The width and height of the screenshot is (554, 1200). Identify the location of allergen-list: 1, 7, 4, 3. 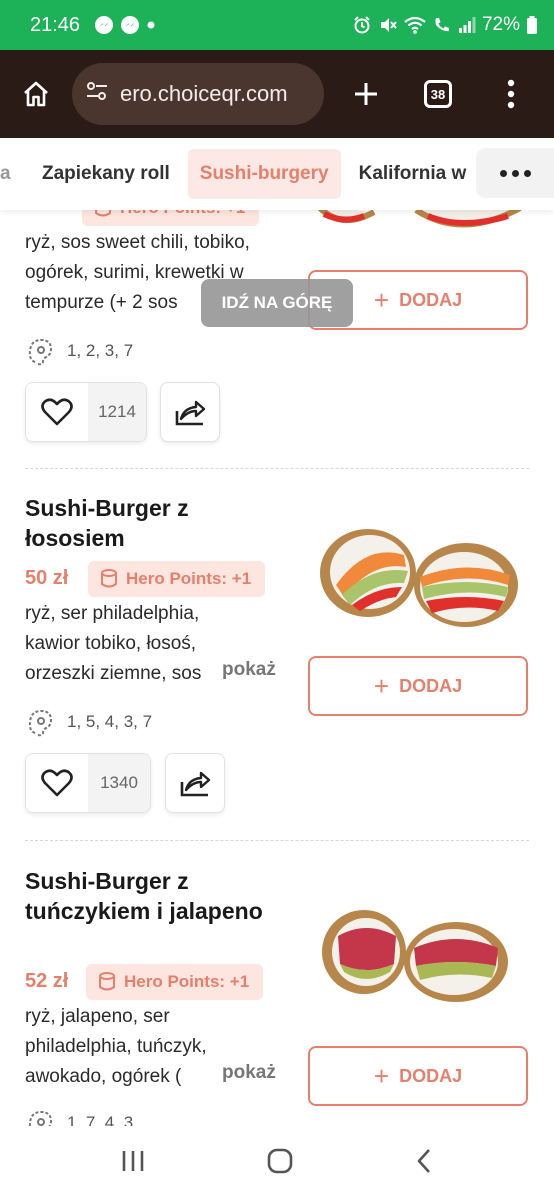
(100, 1119).